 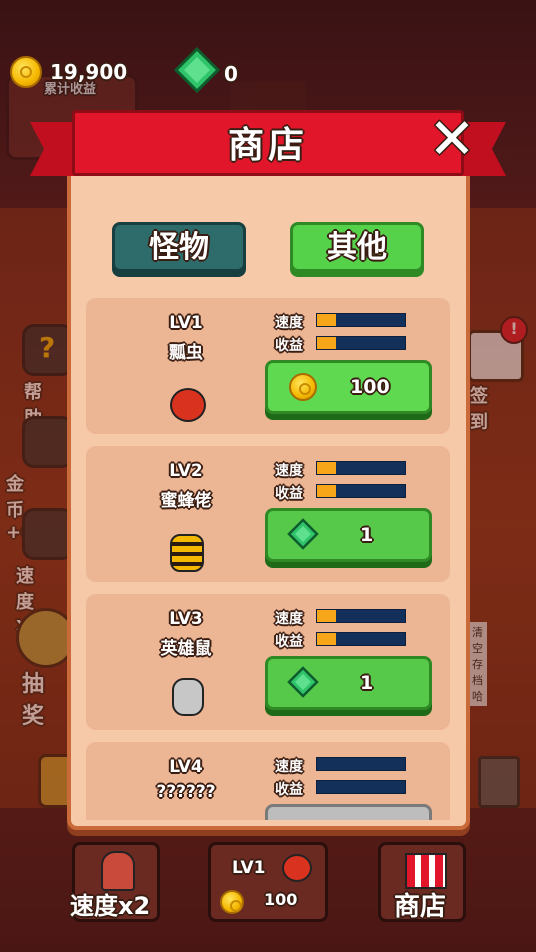 I want to click on trash-icon, so click(x=499, y=782).